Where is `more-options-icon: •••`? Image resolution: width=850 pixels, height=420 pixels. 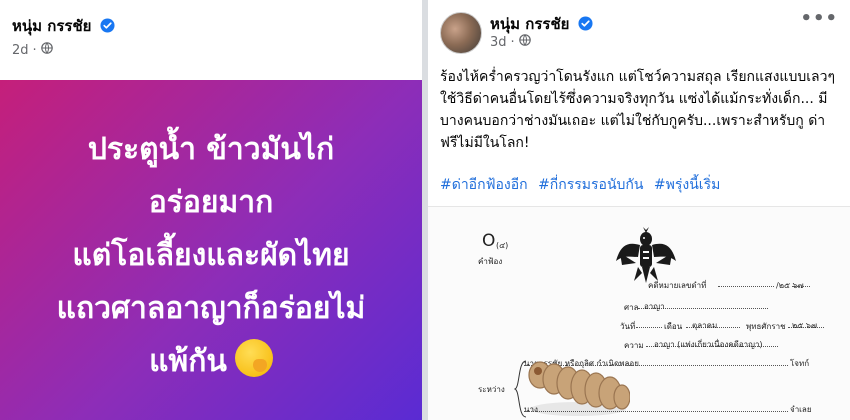 more-options-icon: ••• is located at coordinates (819, 19).